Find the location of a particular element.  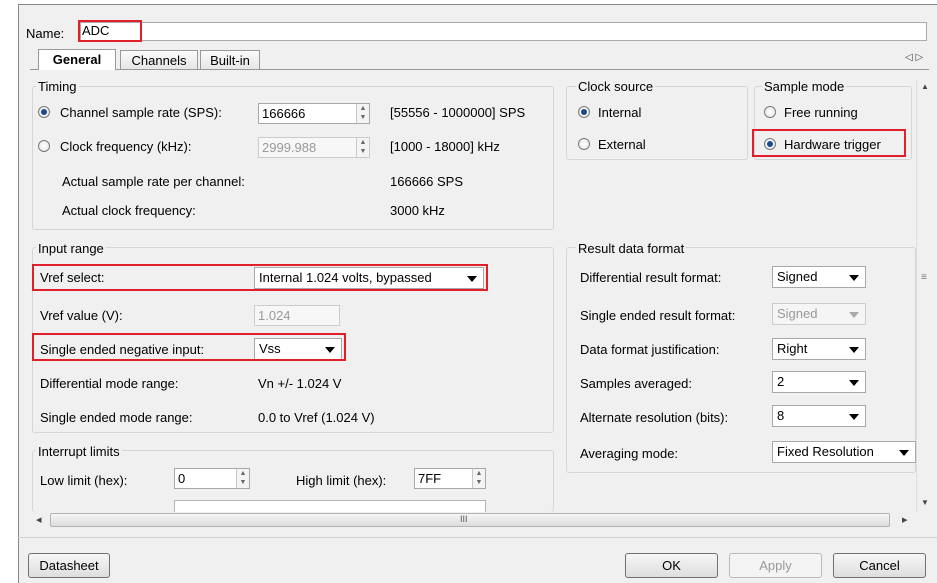

clock-external-label: External is located at coordinates (622, 144).